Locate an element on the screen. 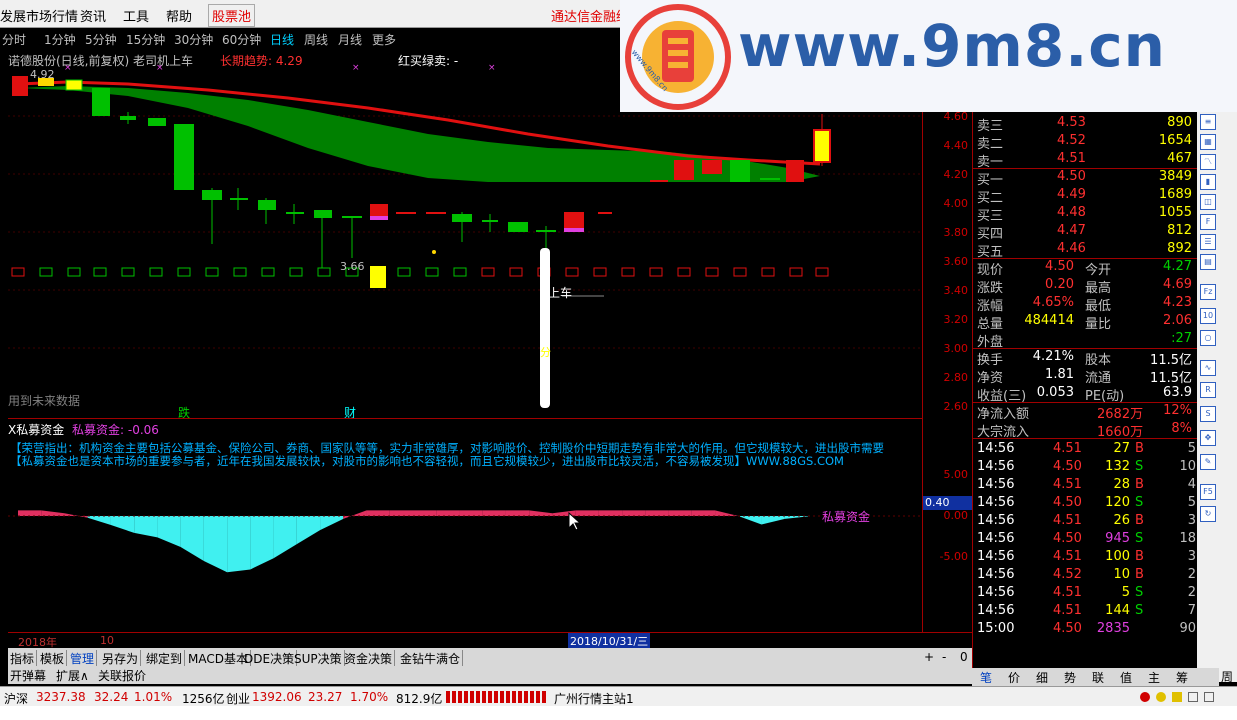 This screenshot has height=720, width=1237. server-label: 广州行情主站1 is located at coordinates (594, 698).